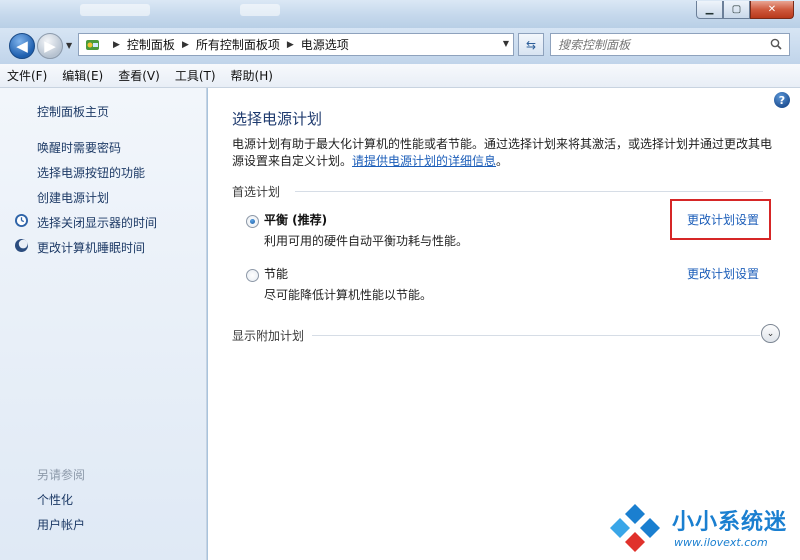  Describe the element at coordinates (55, 499) in the screenshot. I see `see-also-personalization: 个性化` at that location.